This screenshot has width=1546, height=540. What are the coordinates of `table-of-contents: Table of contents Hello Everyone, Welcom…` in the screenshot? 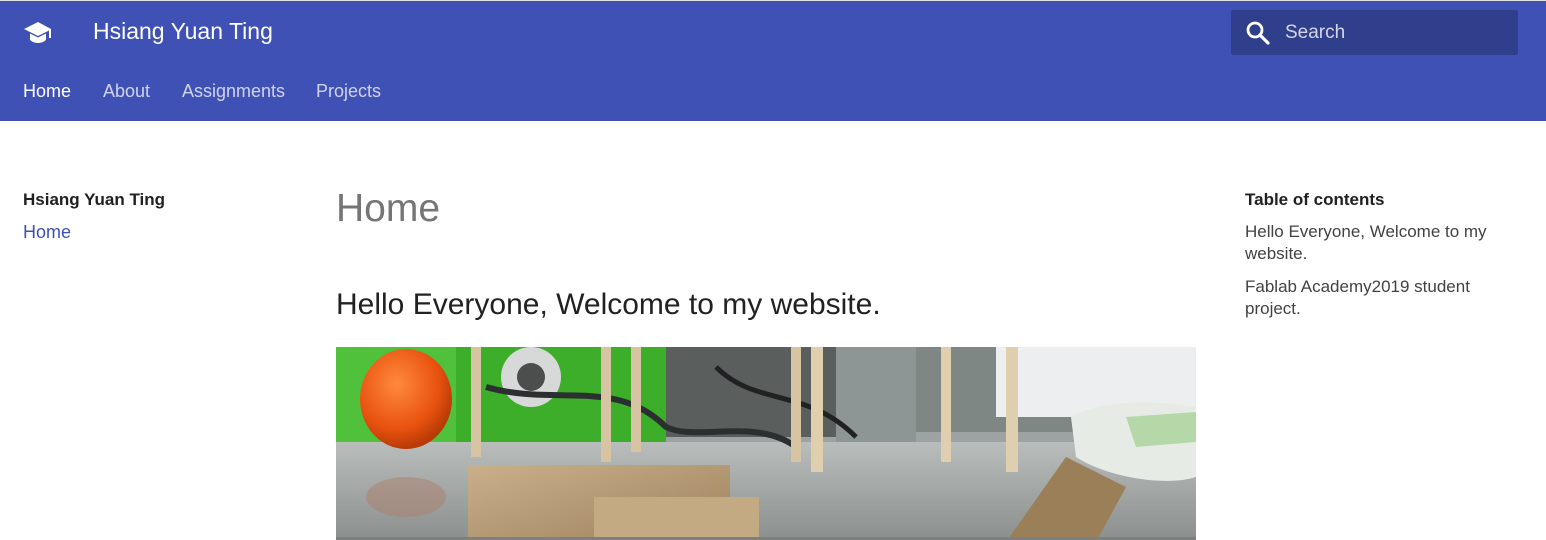 It's located at (1385, 254).